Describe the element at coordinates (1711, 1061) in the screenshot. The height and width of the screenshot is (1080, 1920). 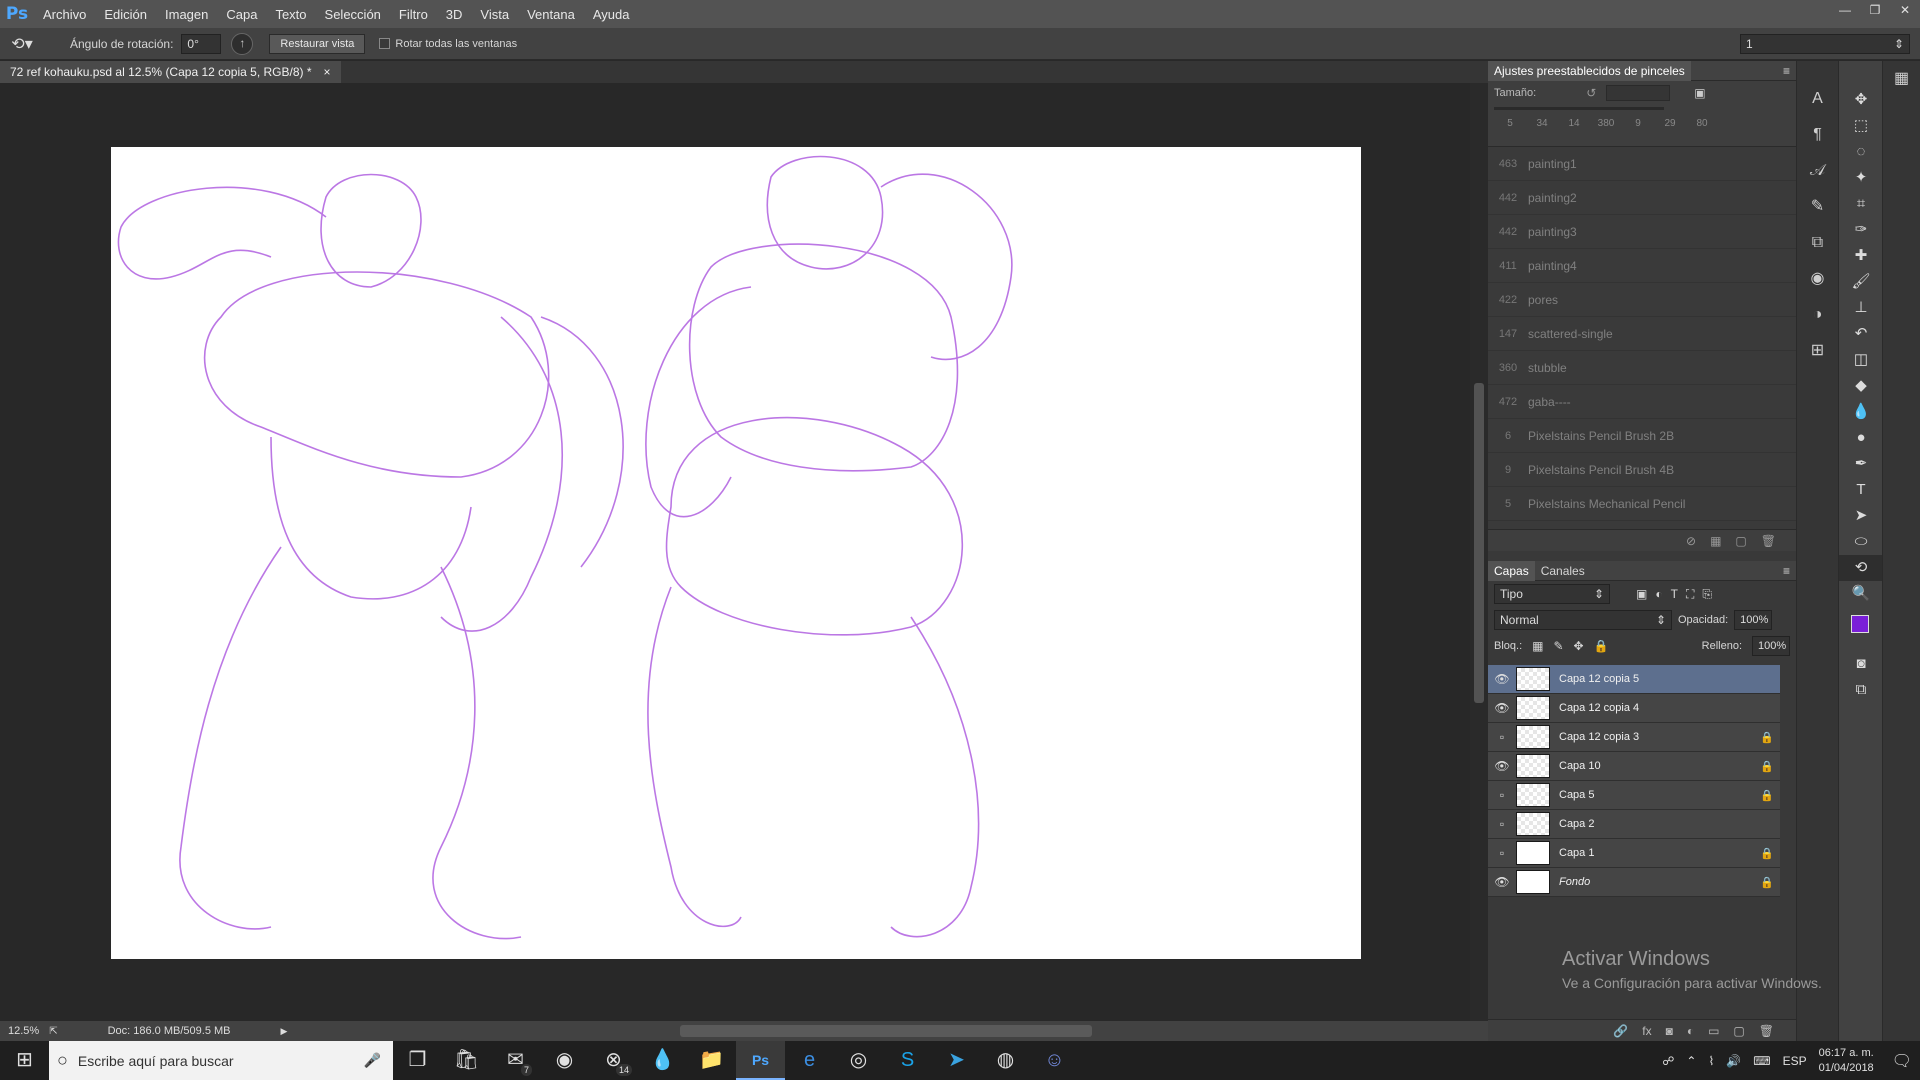
I see `network-icon: ⌇` at that location.